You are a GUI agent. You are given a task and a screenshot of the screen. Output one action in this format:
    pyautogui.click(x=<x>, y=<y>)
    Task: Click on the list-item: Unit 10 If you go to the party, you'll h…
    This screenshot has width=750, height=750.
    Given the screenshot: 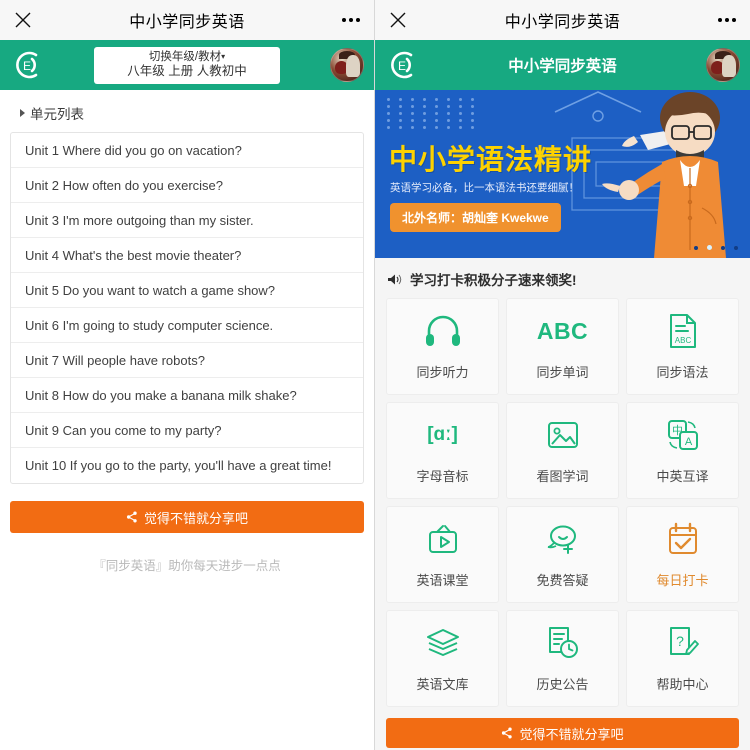 What is the action you would take?
    pyautogui.click(x=187, y=465)
    